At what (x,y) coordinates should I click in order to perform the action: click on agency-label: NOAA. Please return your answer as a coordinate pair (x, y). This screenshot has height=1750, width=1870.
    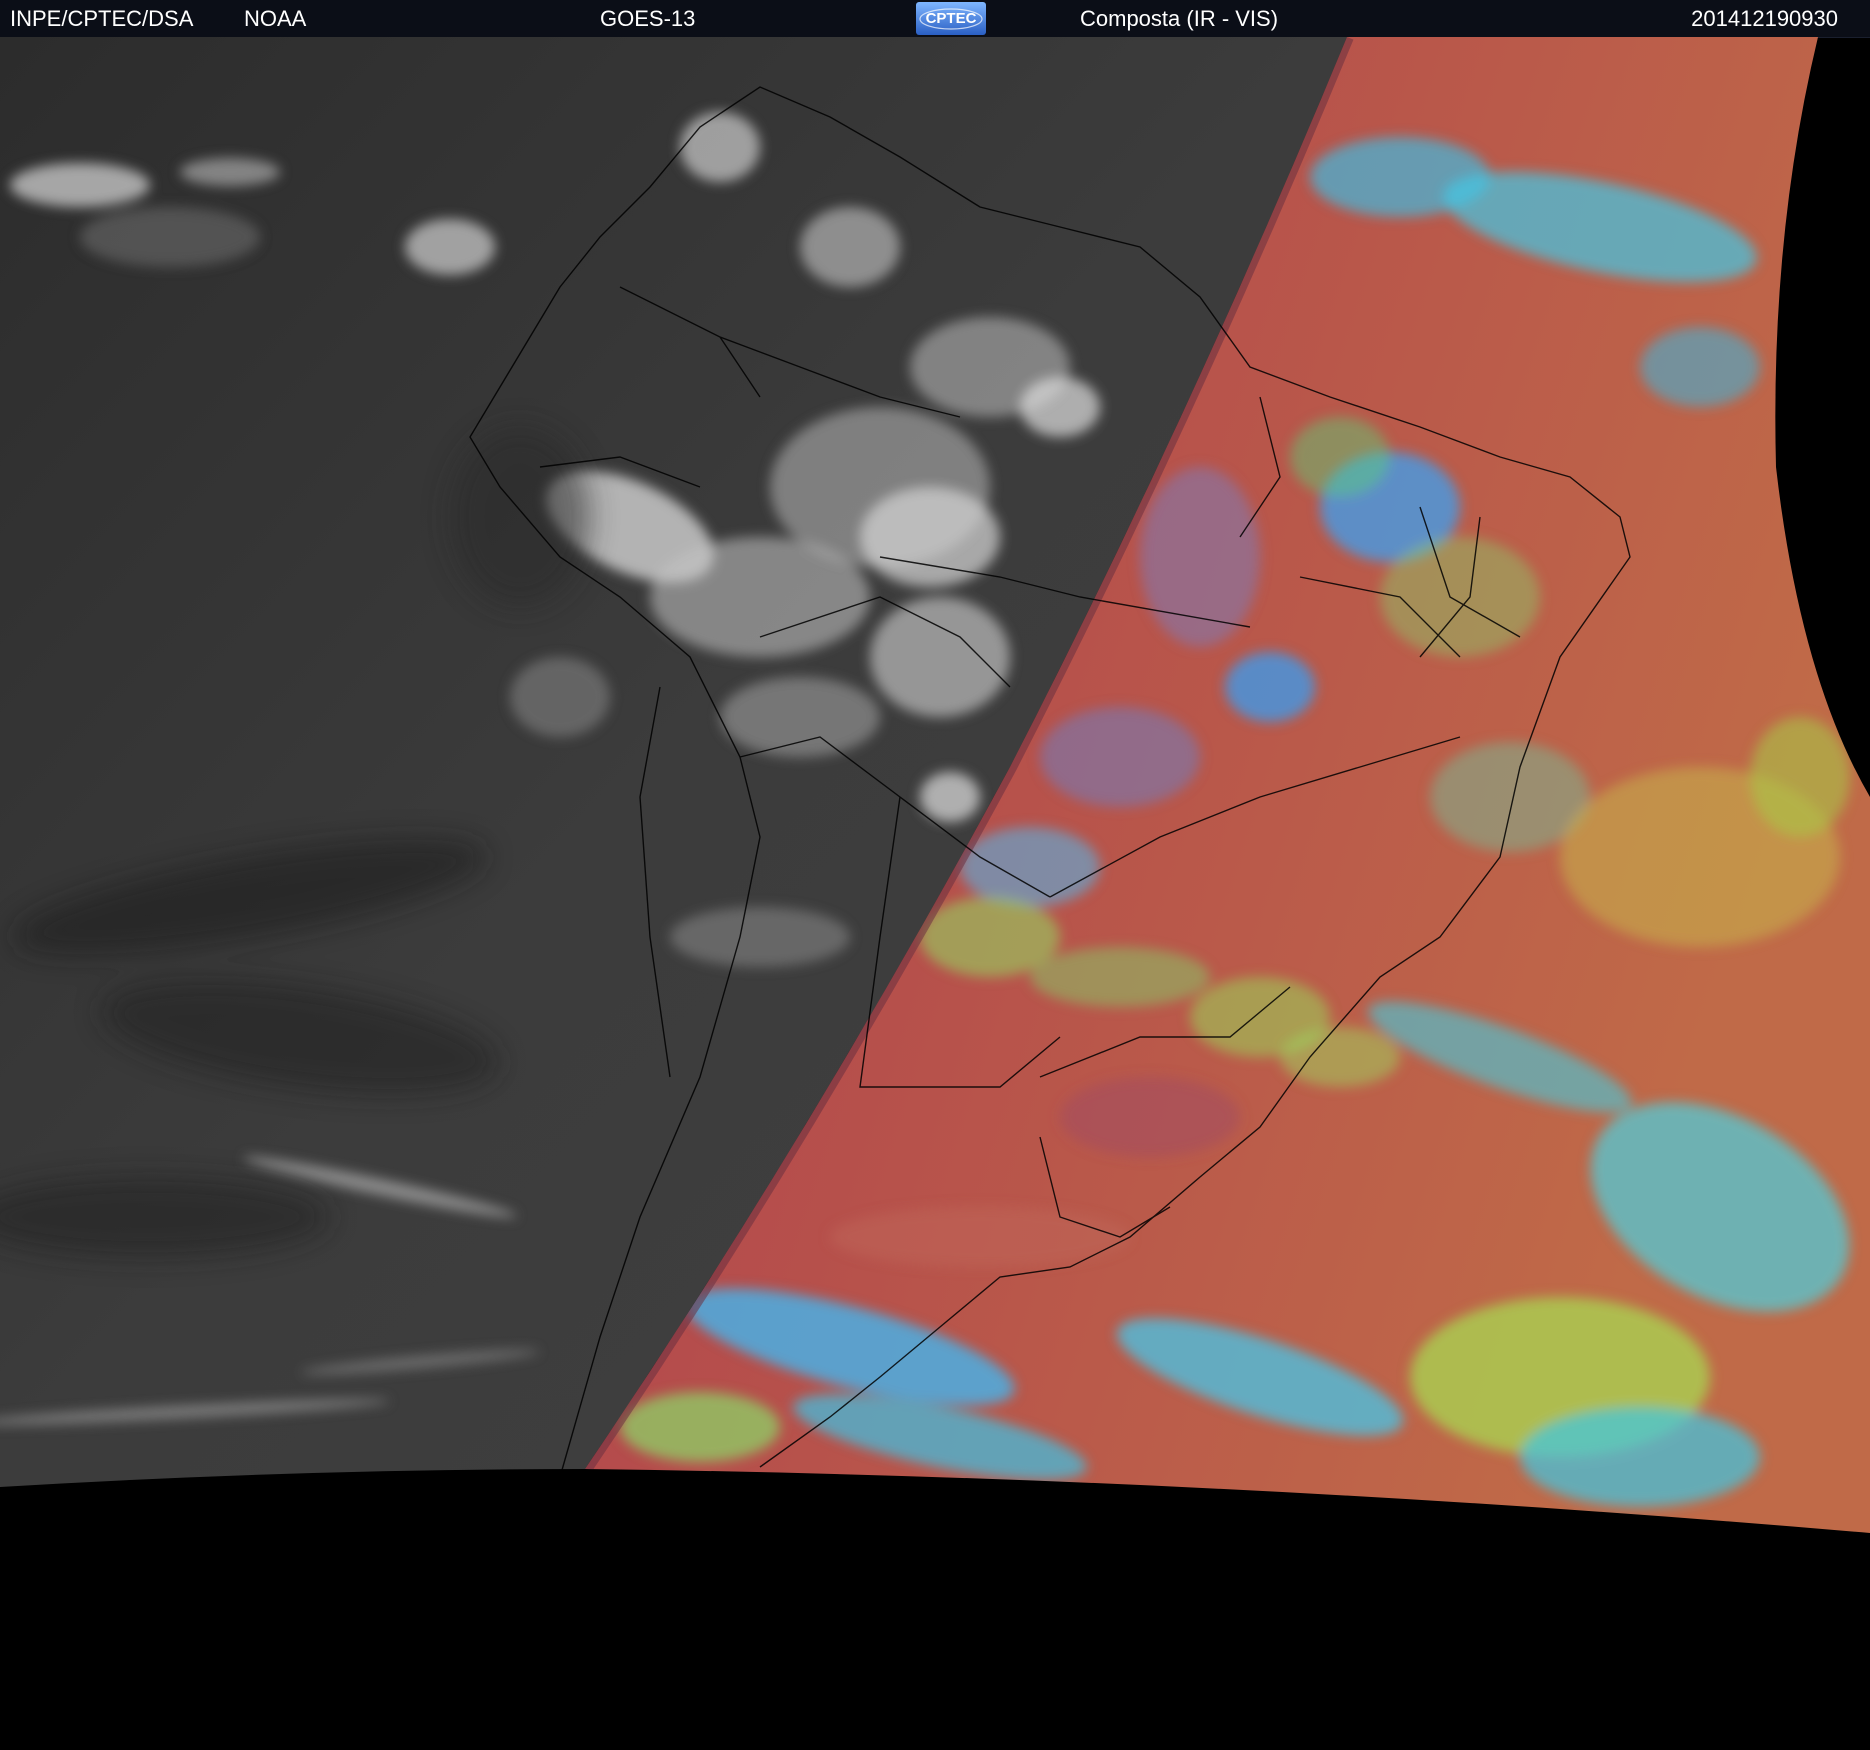
    Looking at the image, I should click on (275, 18).